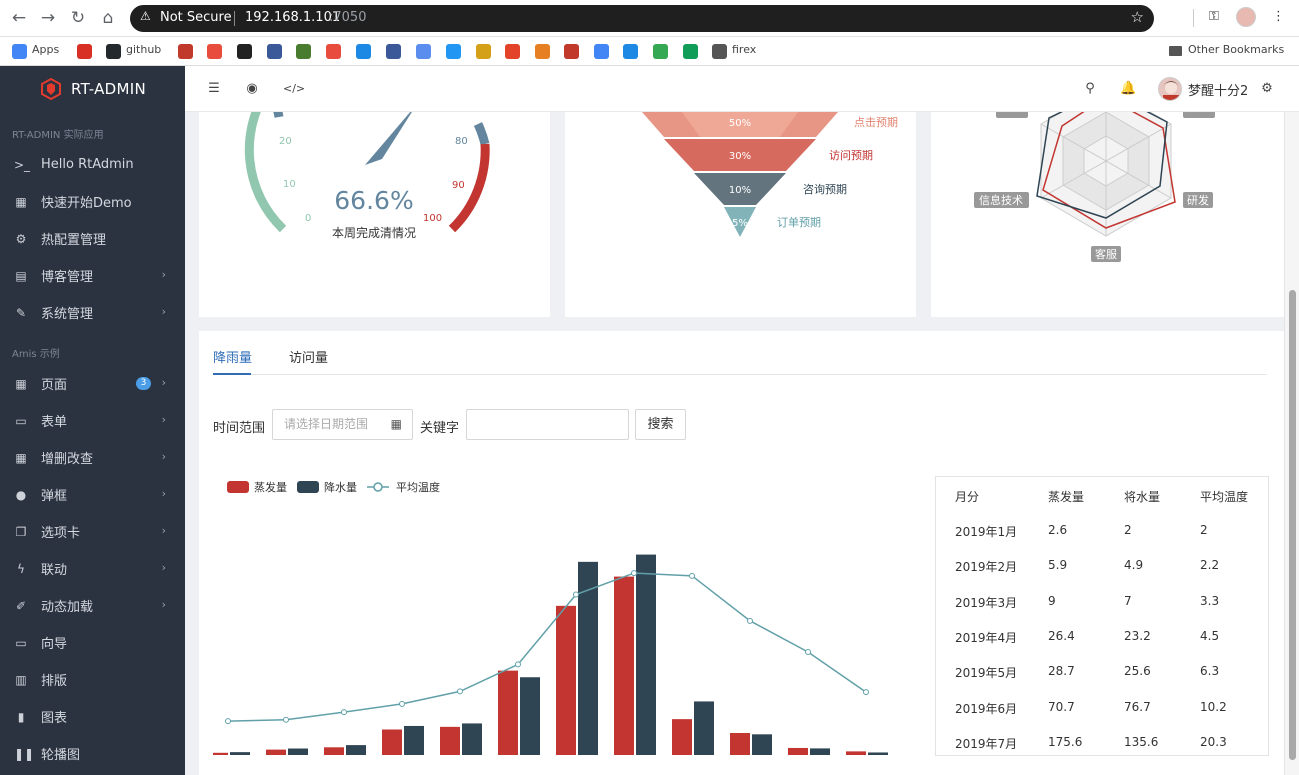 The width and height of the screenshot is (1299, 775). What do you see at coordinates (289, 184) in the screenshot?
I see `gauge-tick-10: 10` at bounding box center [289, 184].